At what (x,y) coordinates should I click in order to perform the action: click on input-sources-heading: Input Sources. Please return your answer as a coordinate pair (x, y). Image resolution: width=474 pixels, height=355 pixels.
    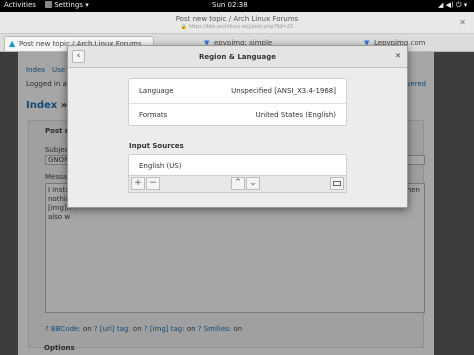
    Looking at the image, I should click on (156, 146).